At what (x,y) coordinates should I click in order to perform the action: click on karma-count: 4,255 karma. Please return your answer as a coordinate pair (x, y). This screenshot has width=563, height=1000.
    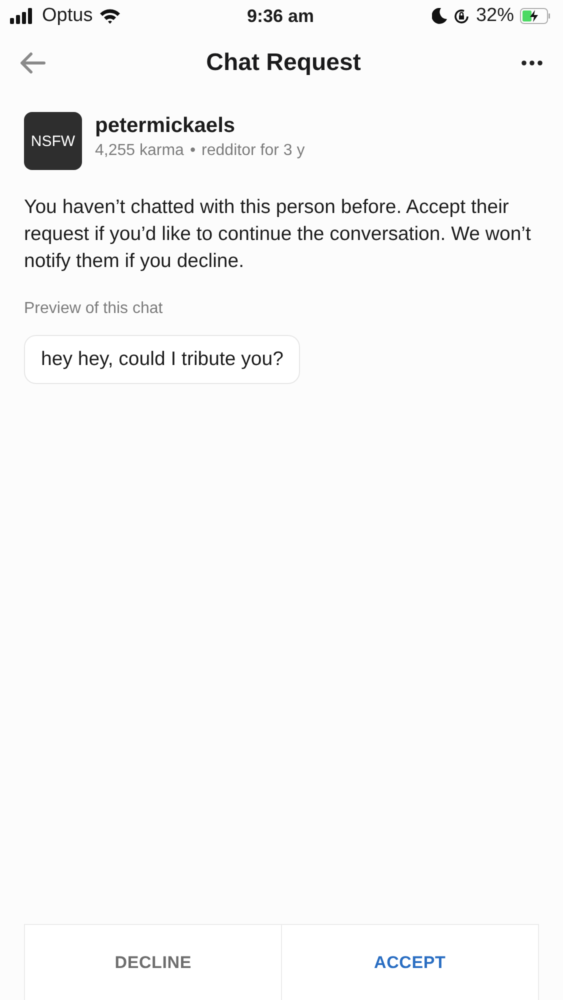
    Looking at the image, I should click on (139, 151).